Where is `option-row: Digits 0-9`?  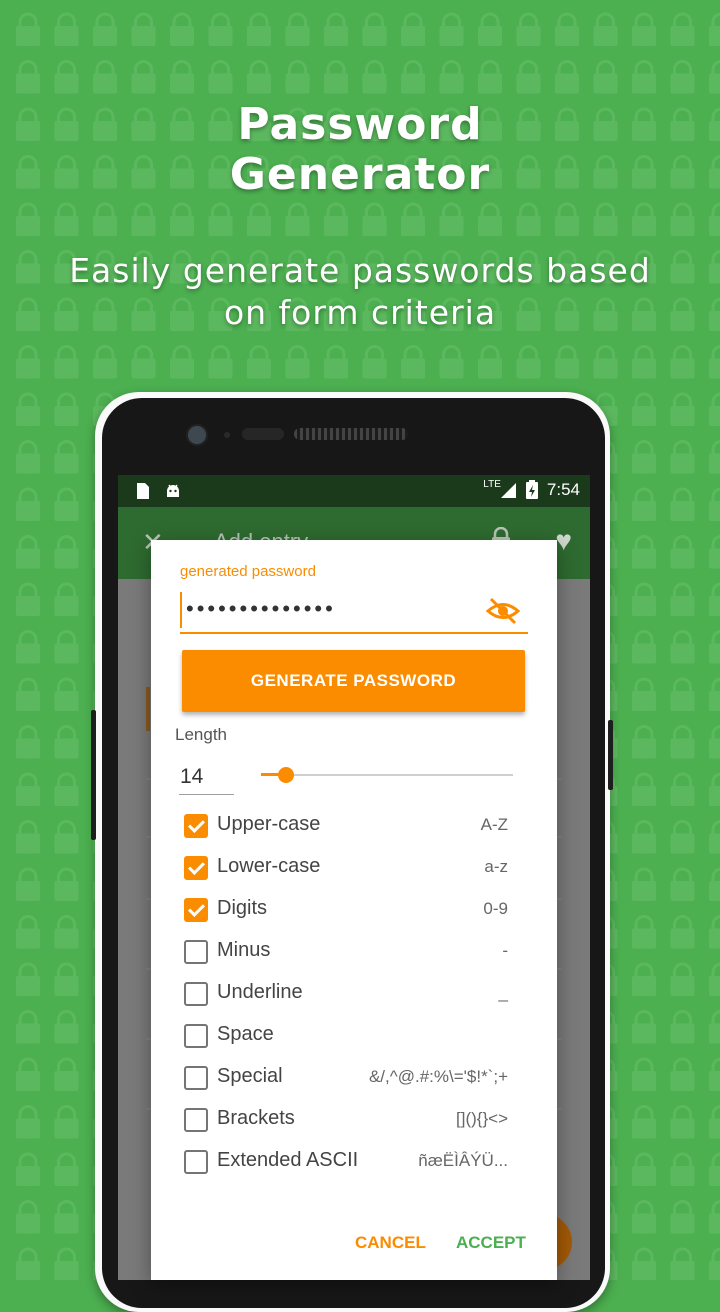 option-row: Digits 0-9 is located at coordinates (347, 911).